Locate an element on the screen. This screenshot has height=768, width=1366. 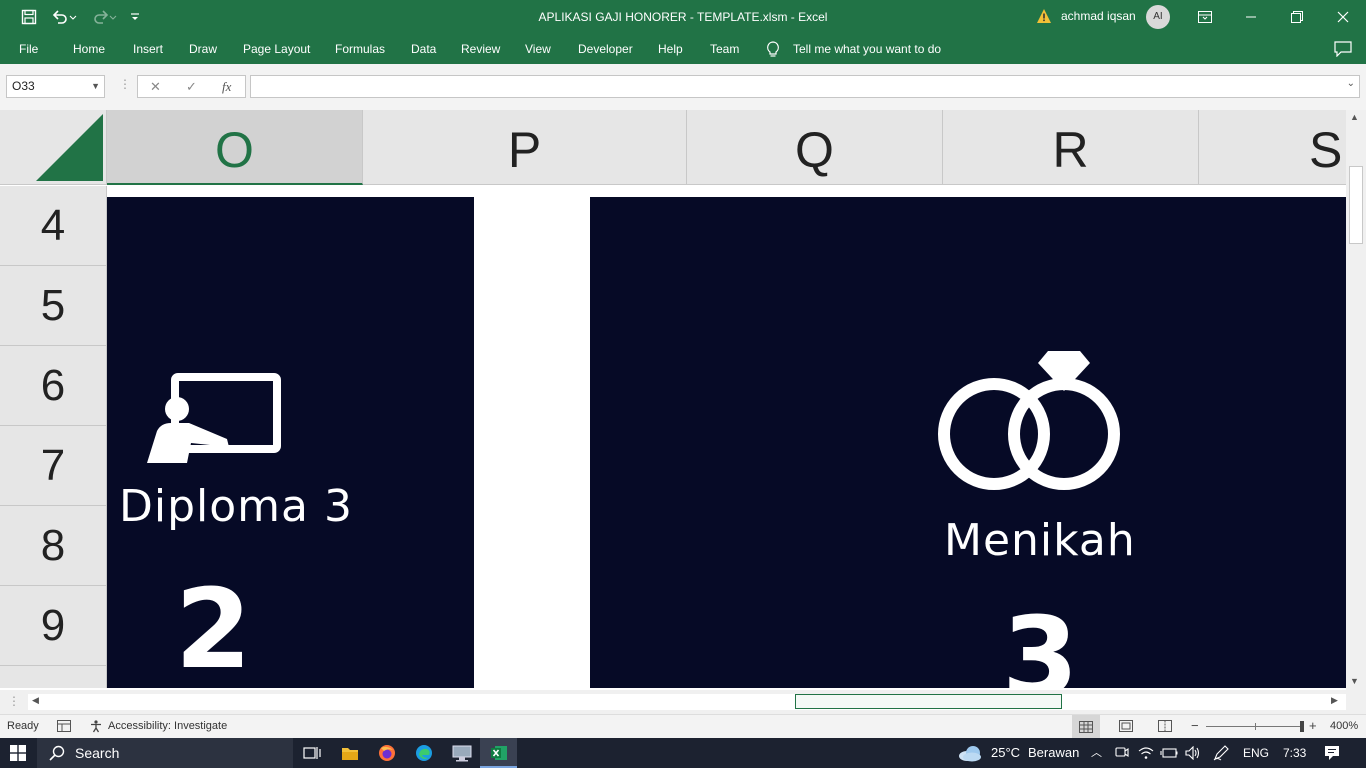
scroll-right-icon: ▶ is located at coordinates (1334, 700).